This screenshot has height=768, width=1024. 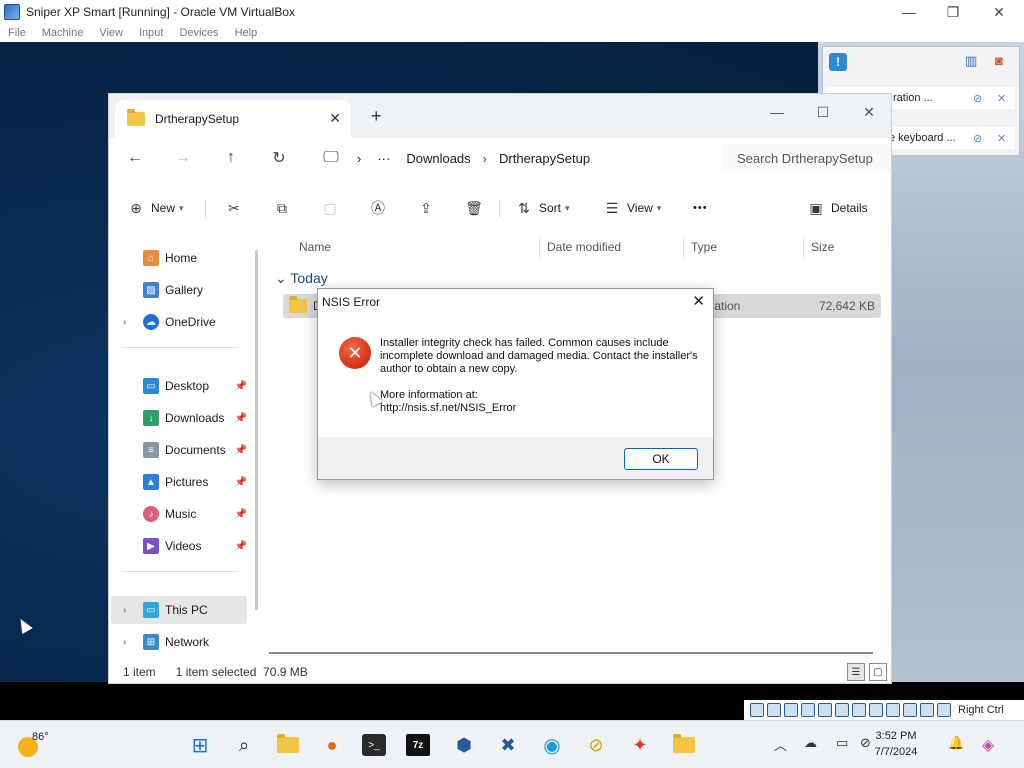 I want to click on search-input: Search DrtherapySetup, so click(x=806, y=158).